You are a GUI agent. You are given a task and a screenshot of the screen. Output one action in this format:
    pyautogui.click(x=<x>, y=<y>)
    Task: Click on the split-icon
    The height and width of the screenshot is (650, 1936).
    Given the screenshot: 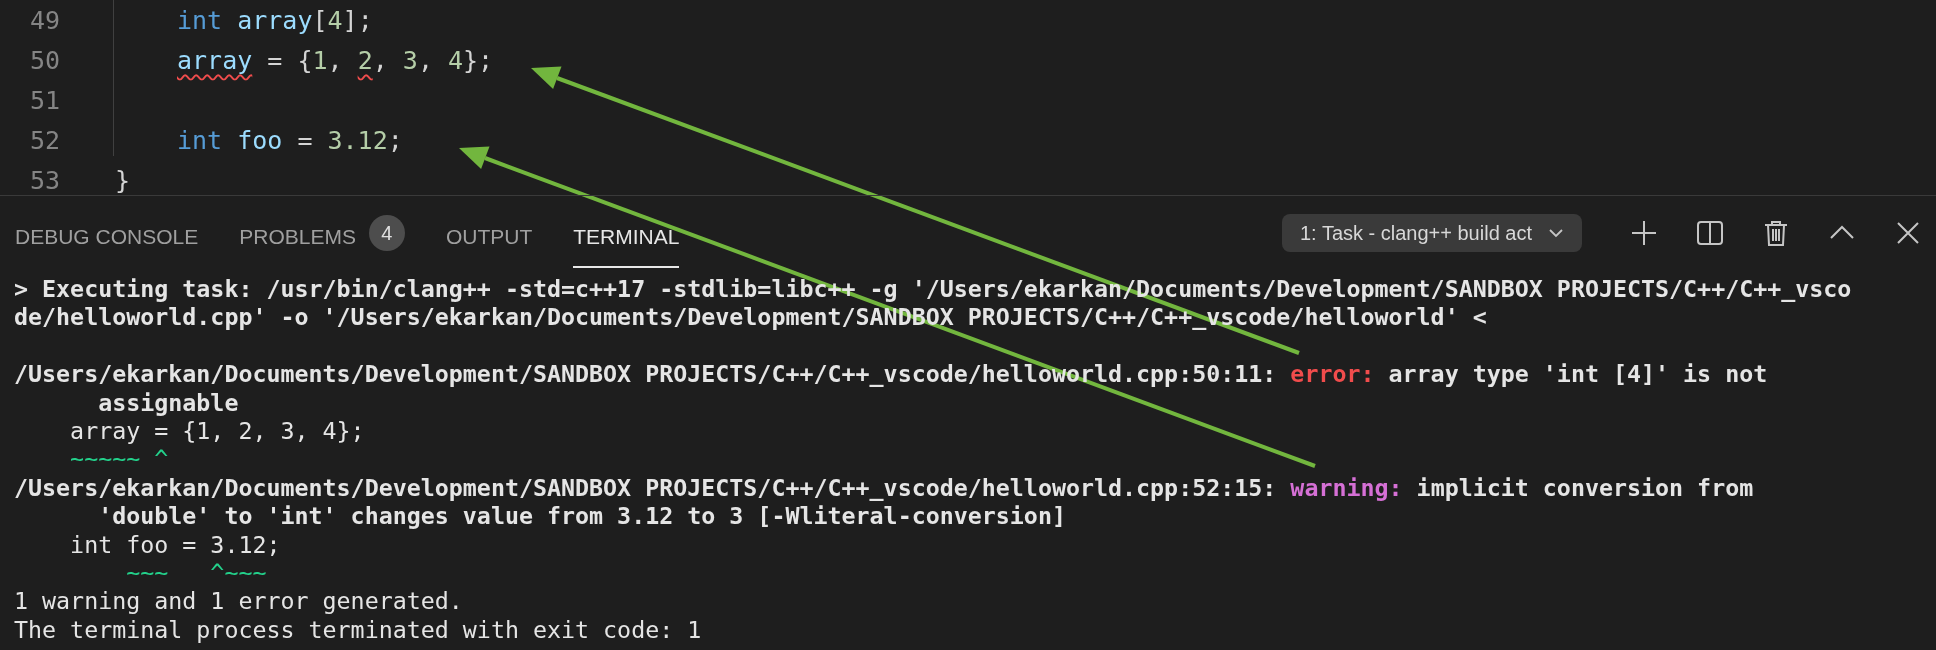 What is the action you would take?
    pyautogui.click(x=1710, y=233)
    